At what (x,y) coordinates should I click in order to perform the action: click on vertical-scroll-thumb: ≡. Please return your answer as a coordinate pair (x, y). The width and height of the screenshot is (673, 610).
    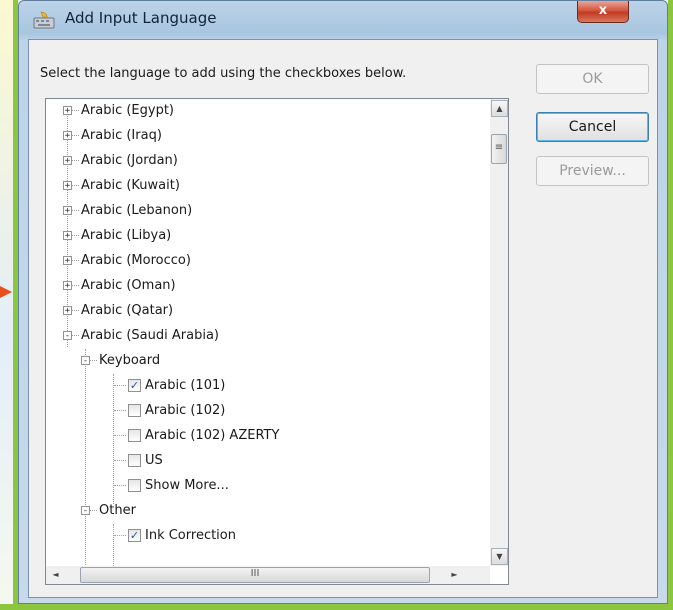
    Looking at the image, I should click on (499, 149).